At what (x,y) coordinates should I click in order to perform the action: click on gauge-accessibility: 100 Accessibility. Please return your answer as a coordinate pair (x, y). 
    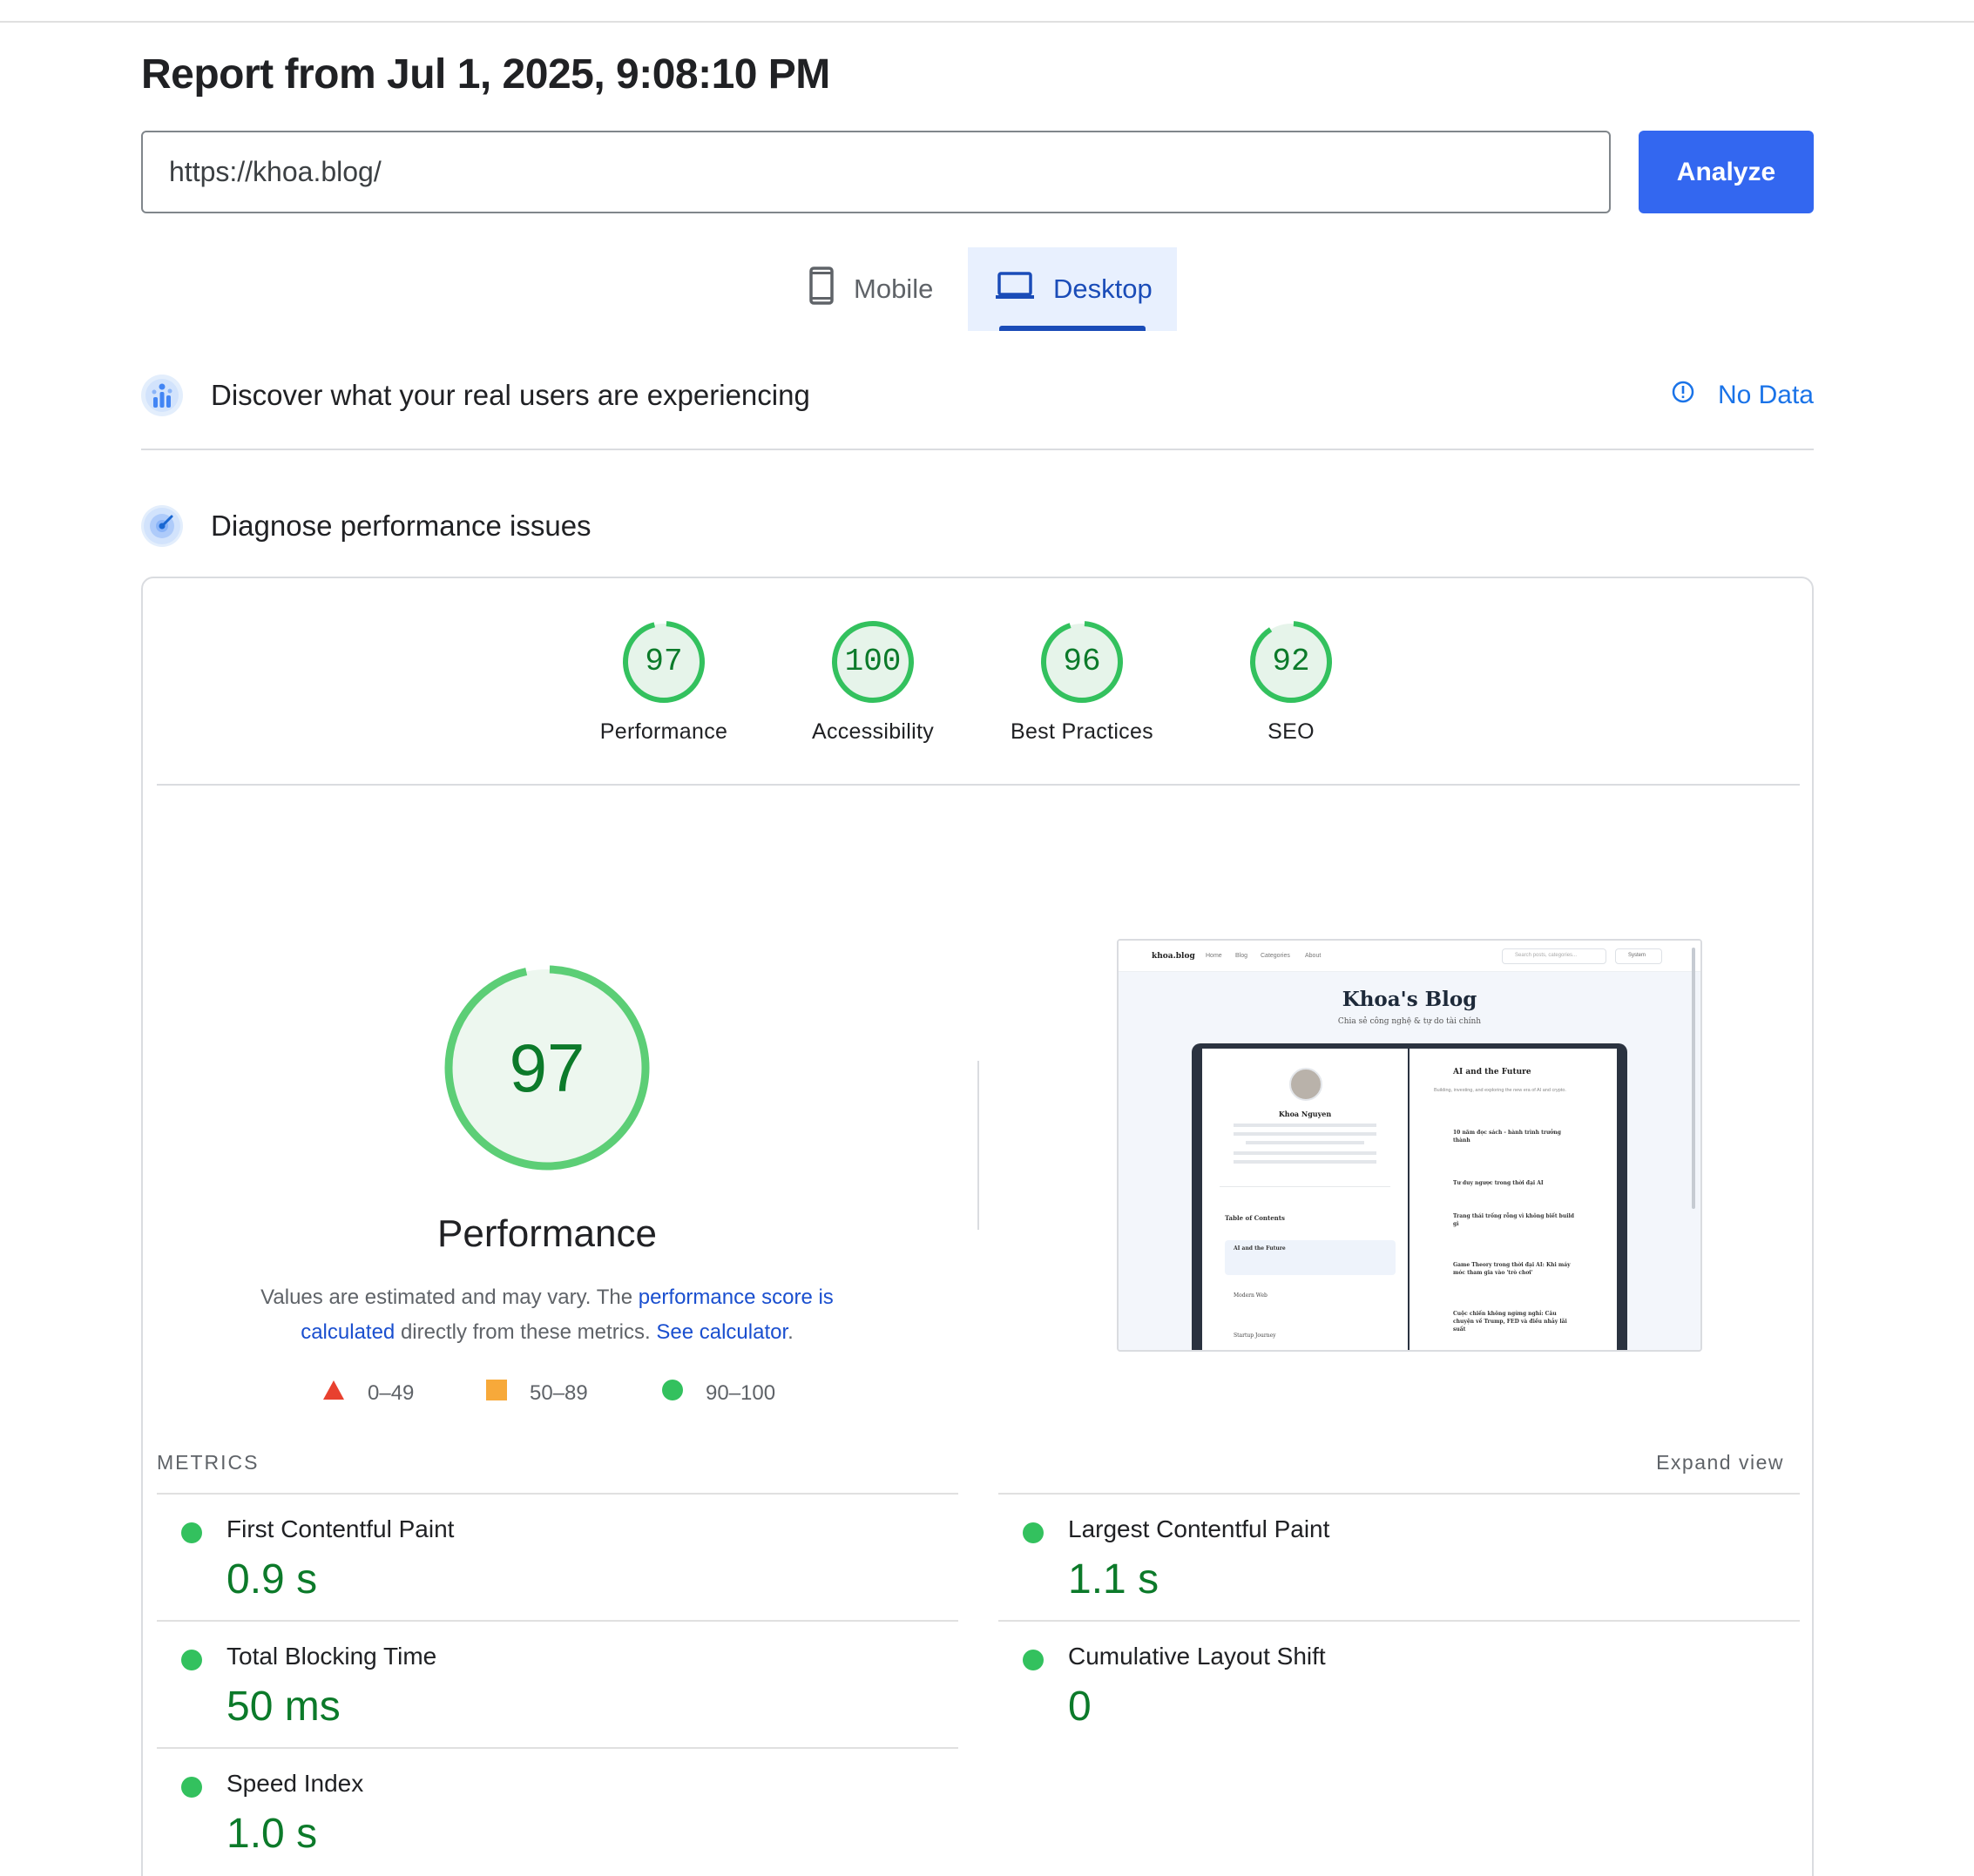
    Looking at the image, I should click on (873, 681).